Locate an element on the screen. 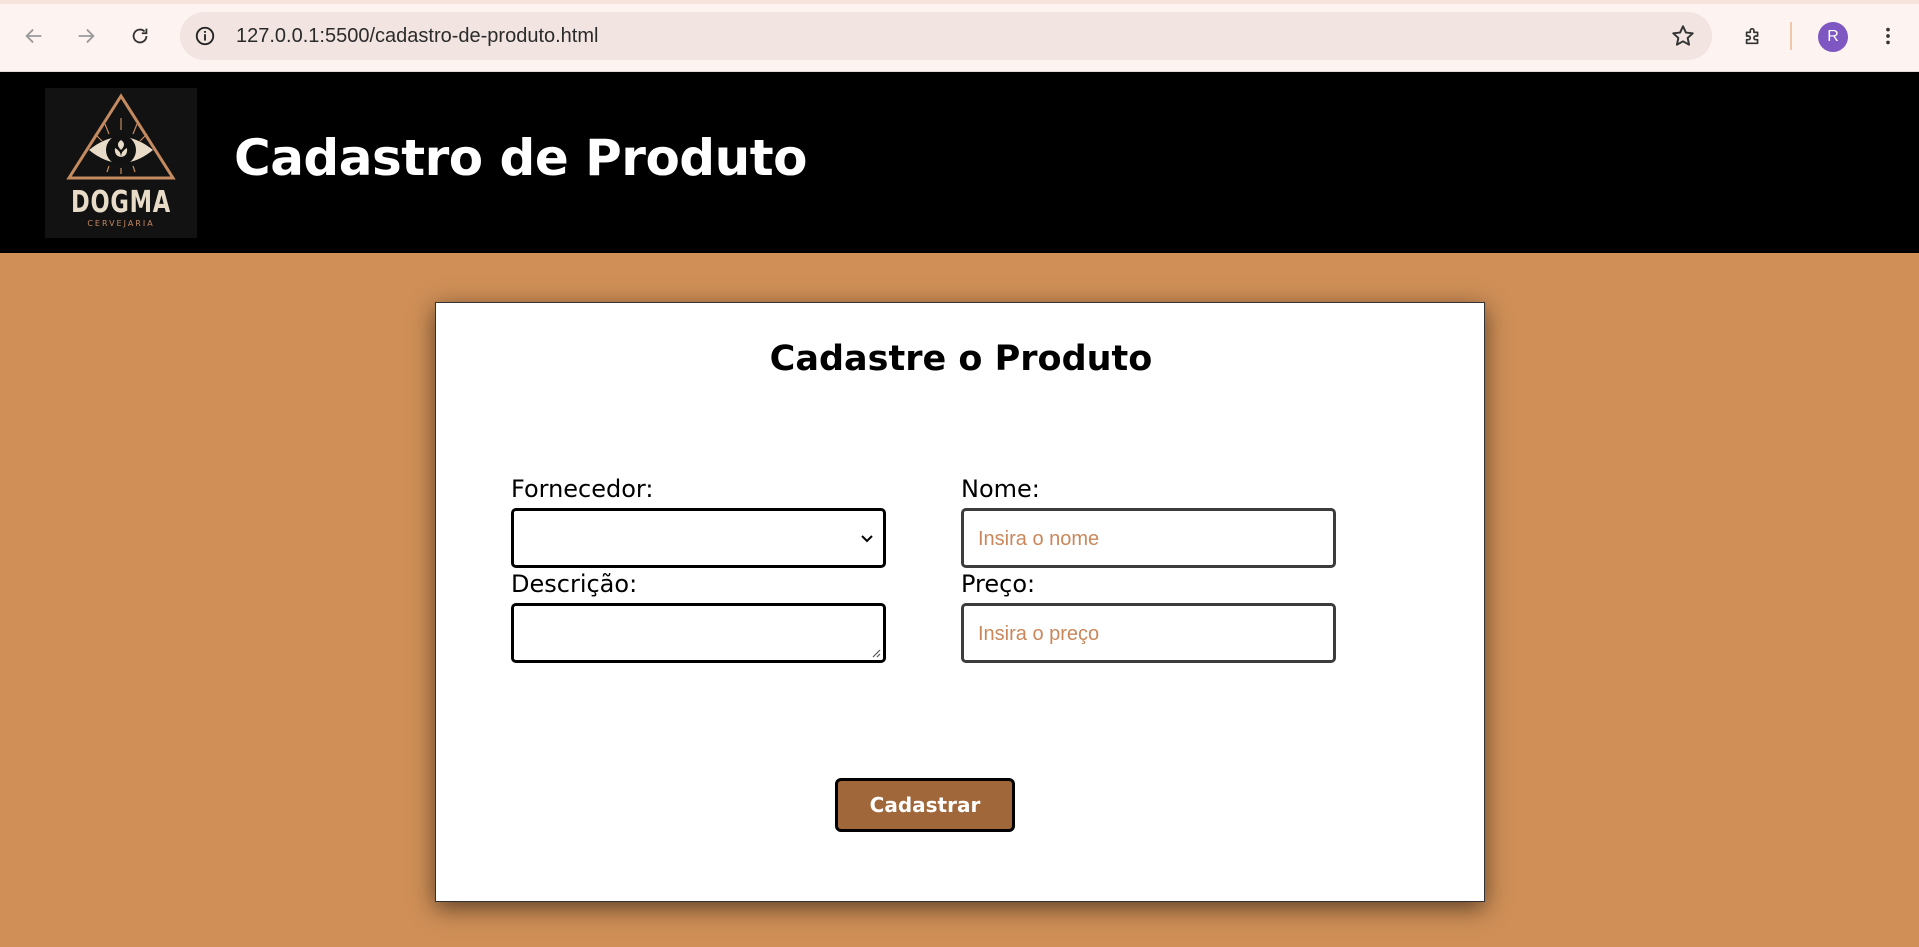 This screenshot has height=947, width=1919. kebab-menu-icon is located at coordinates (1888, 36).